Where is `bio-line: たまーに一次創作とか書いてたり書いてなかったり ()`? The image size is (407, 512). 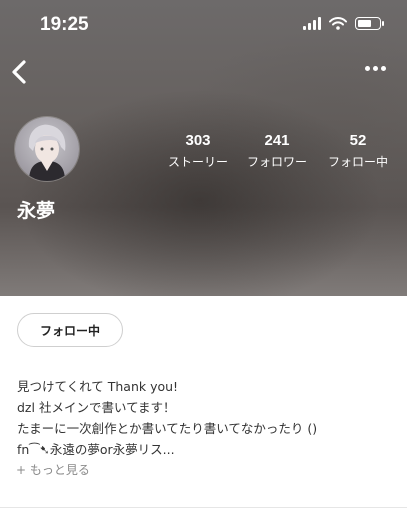
bio-line: たまーに一次創作とか書いてたり書いてなかったり () is located at coordinates (167, 428).